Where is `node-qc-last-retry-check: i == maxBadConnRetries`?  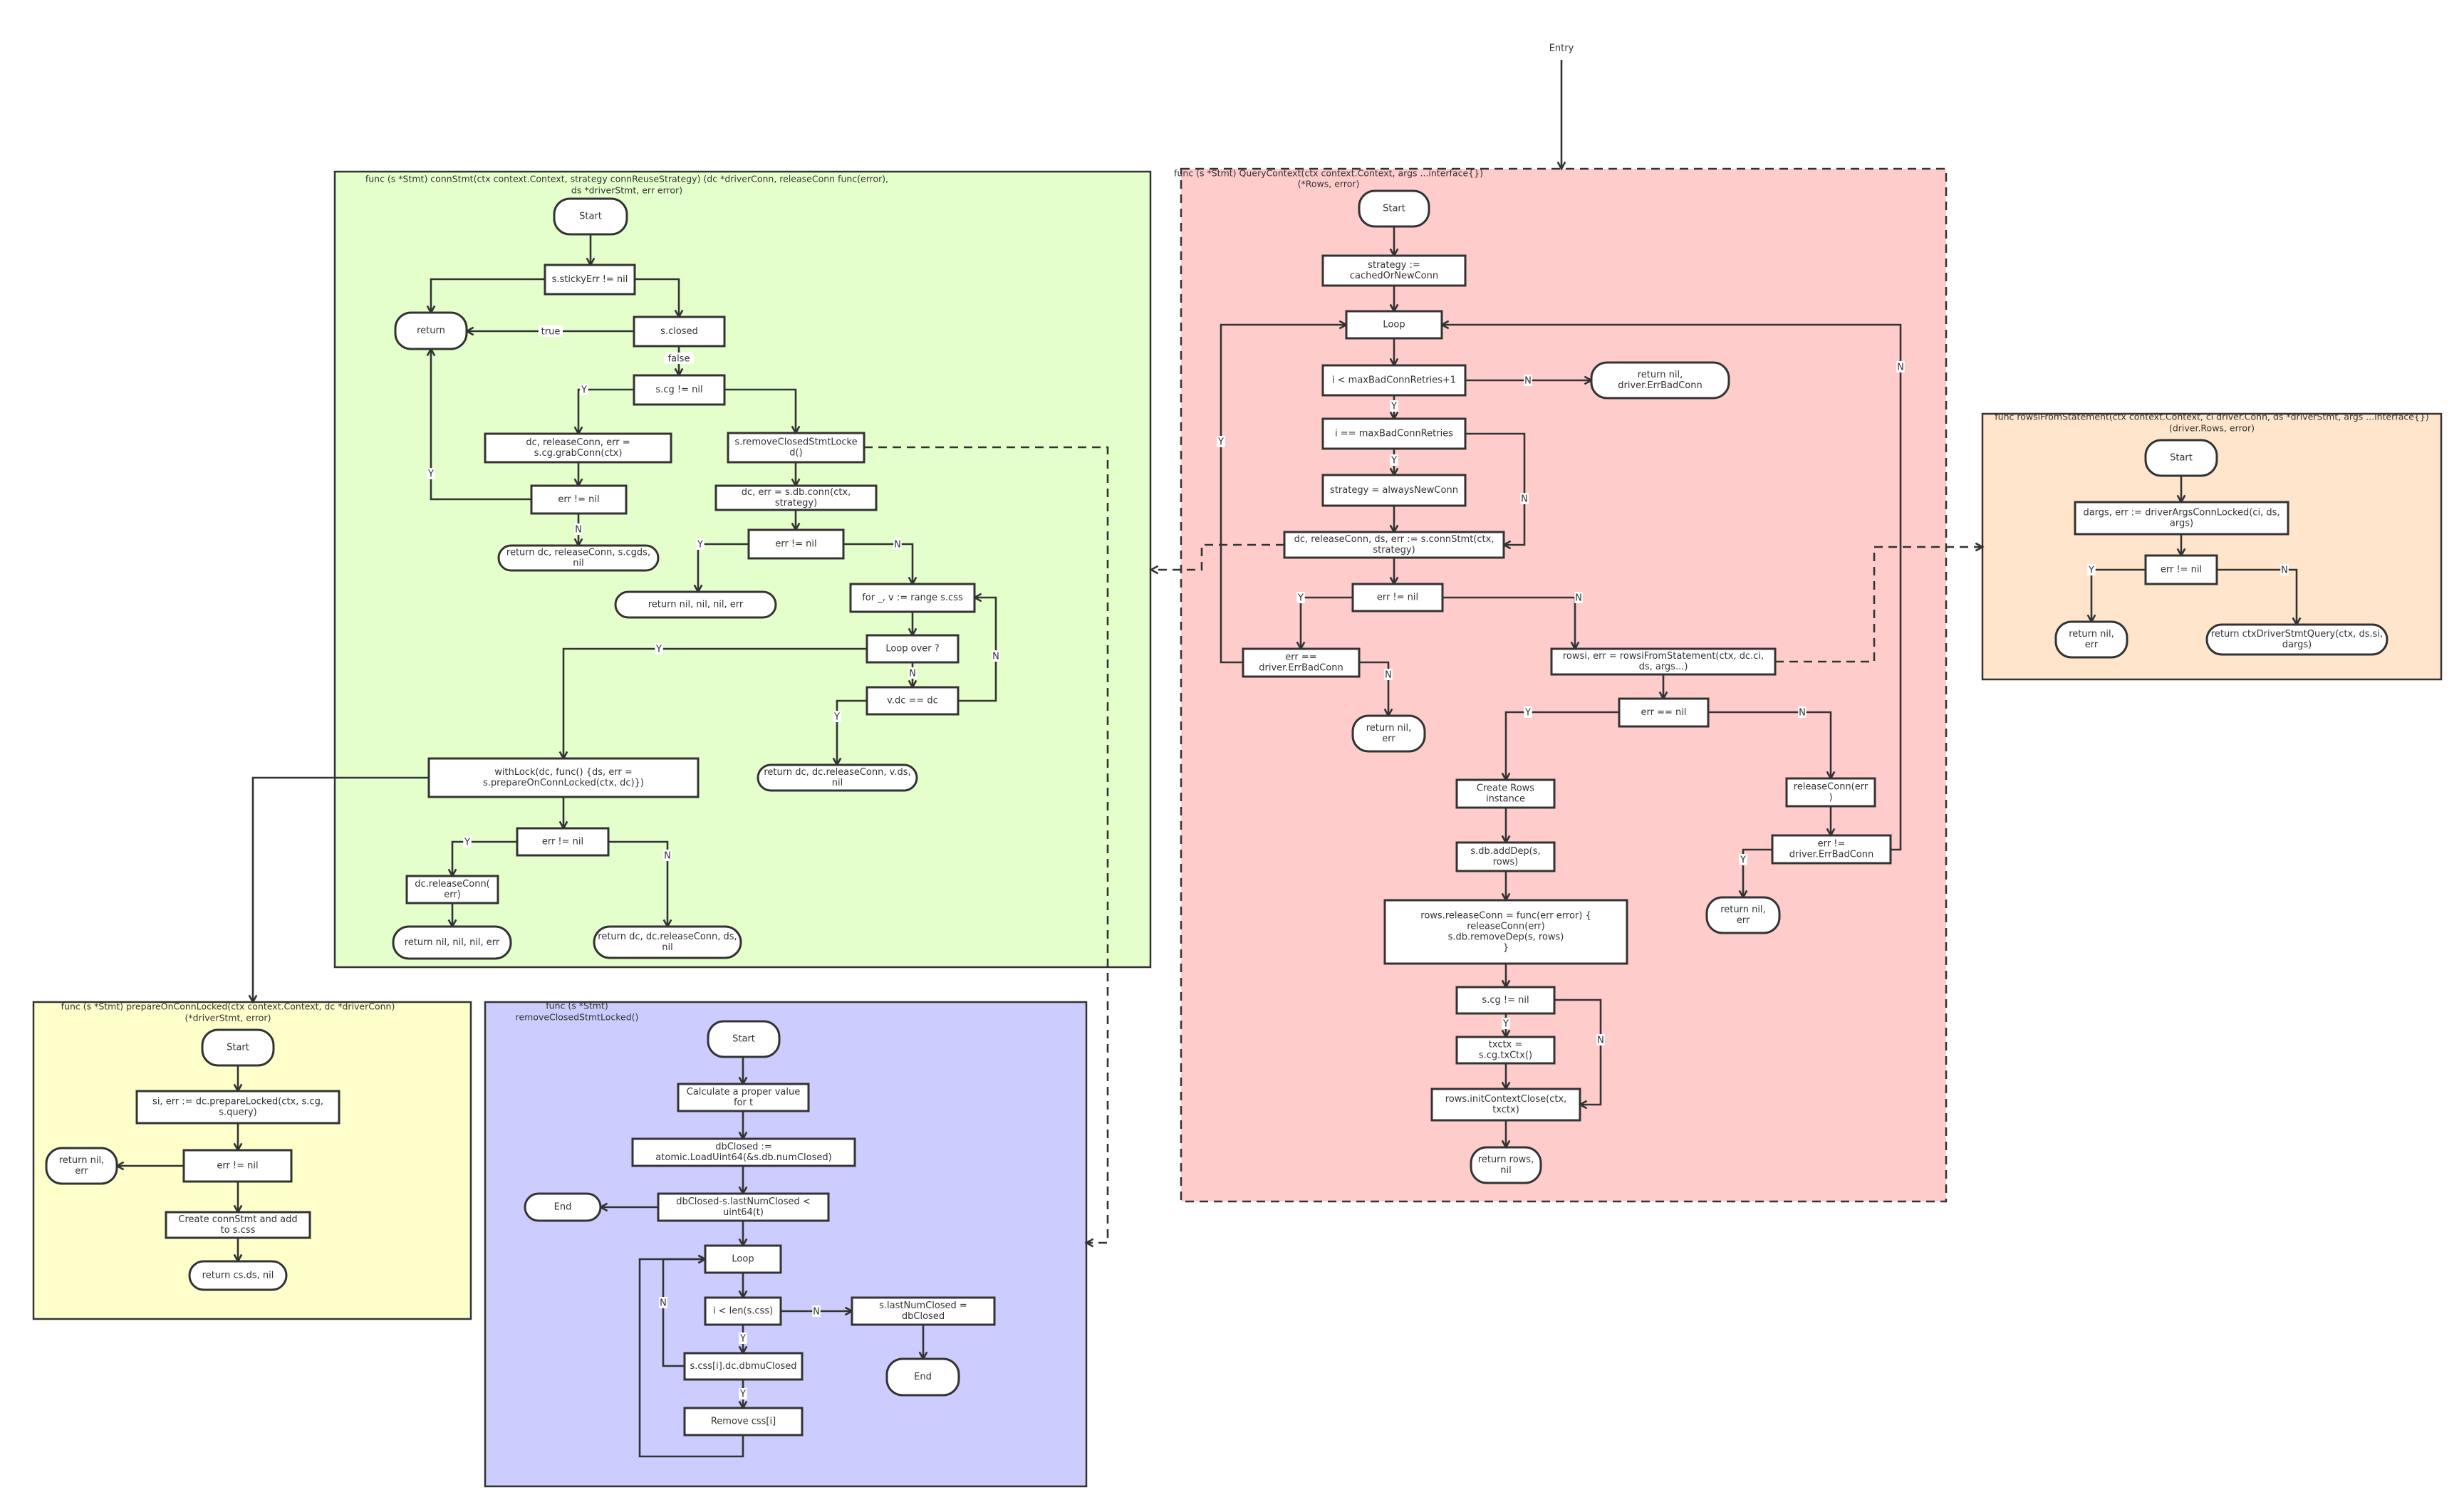
node-qc-last-retry-check: i == maxBadConnRetries is located at coordinates (1394, 433).